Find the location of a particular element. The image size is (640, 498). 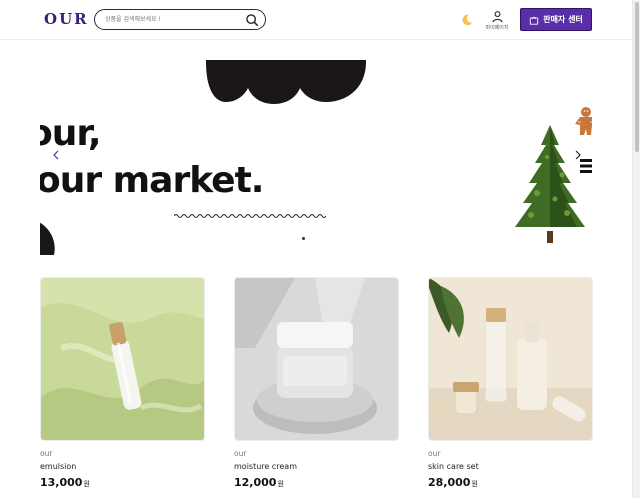

product-price: 13,000원 is located at coordinates (122, 483).